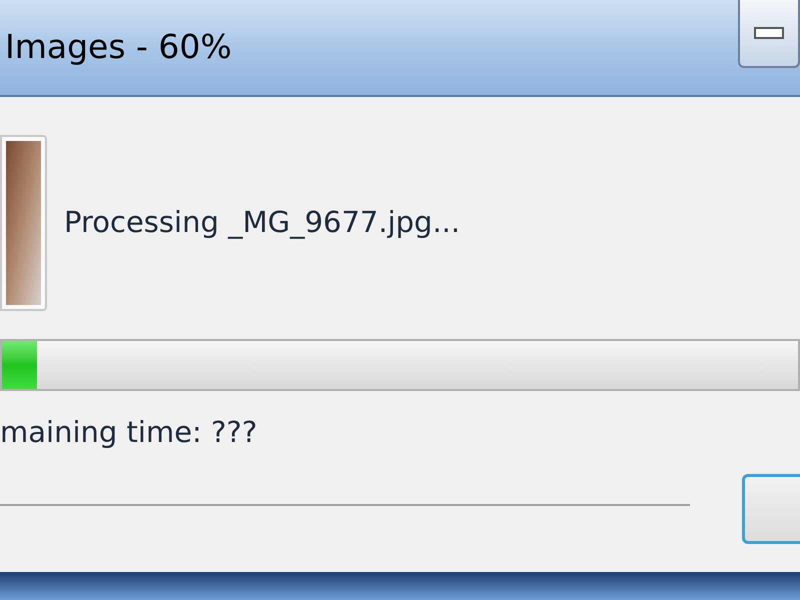 This screenshot has height=600, width=800. I want to click on minimize-button, so click(769, 34).